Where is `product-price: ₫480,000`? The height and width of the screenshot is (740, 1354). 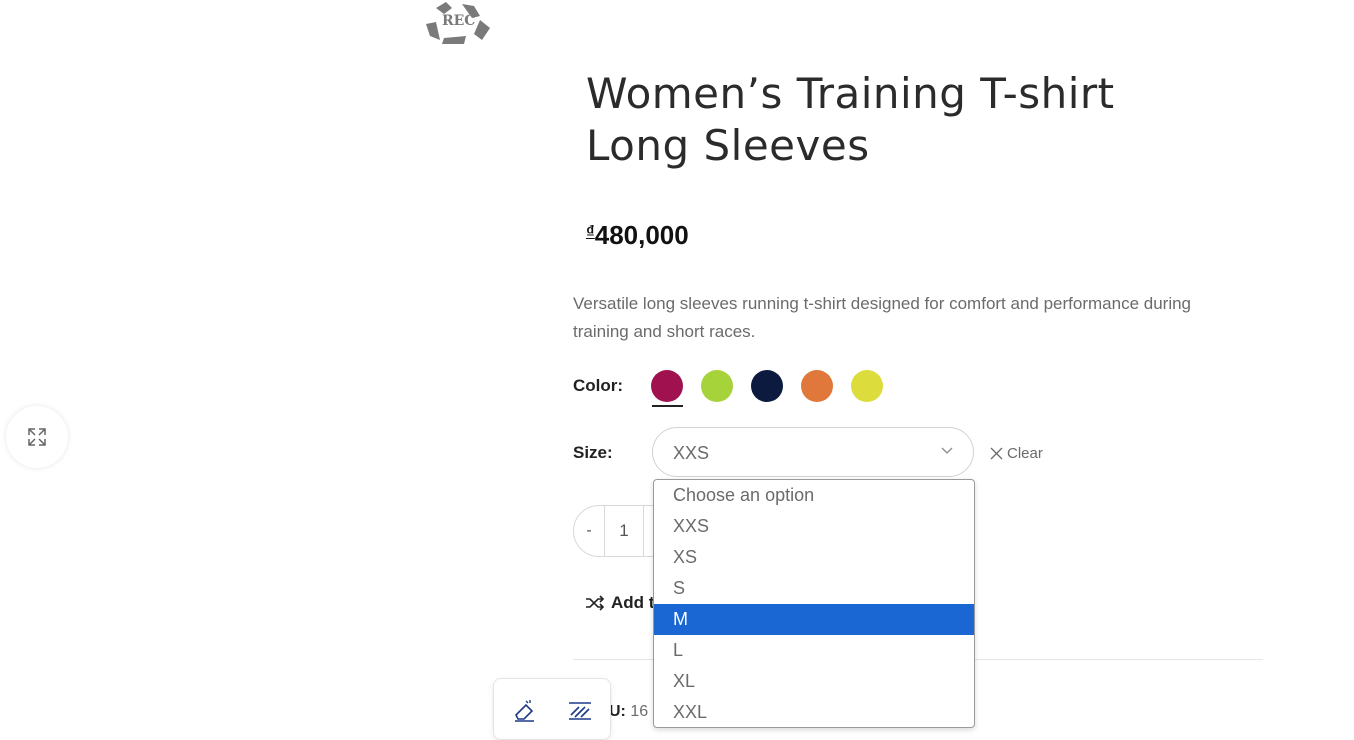 product-price: ₫480,000 is located at coordinates (637, 235).